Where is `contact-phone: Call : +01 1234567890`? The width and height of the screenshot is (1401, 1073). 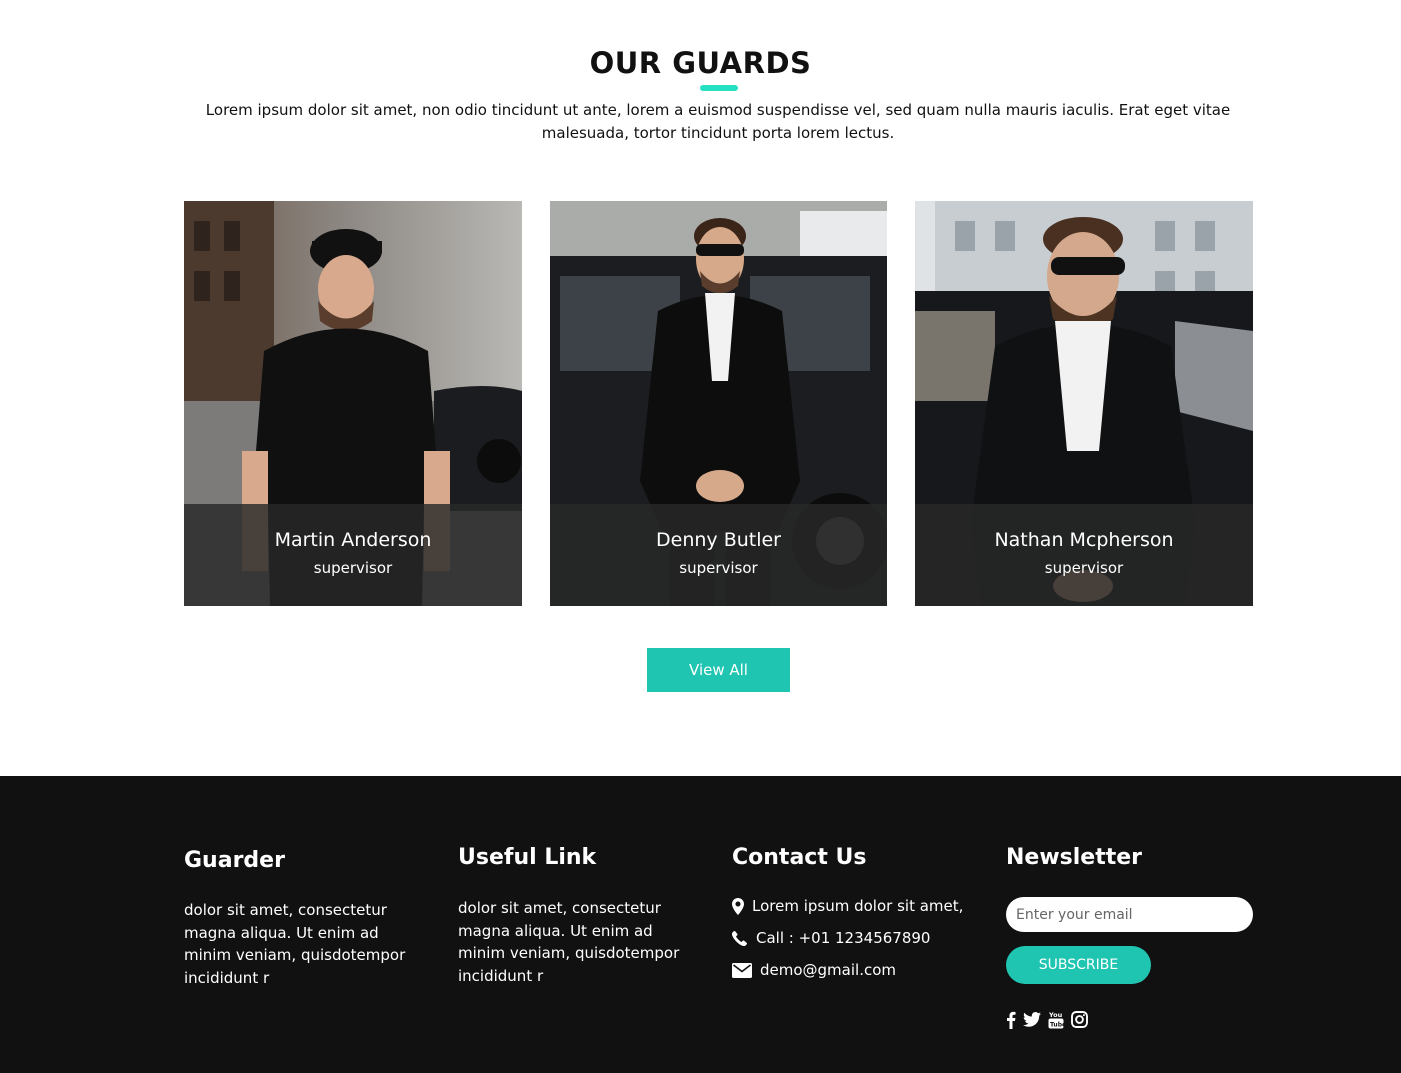
contact-phone: Call : +01 1234567890 is located at coordinates (831, 938).